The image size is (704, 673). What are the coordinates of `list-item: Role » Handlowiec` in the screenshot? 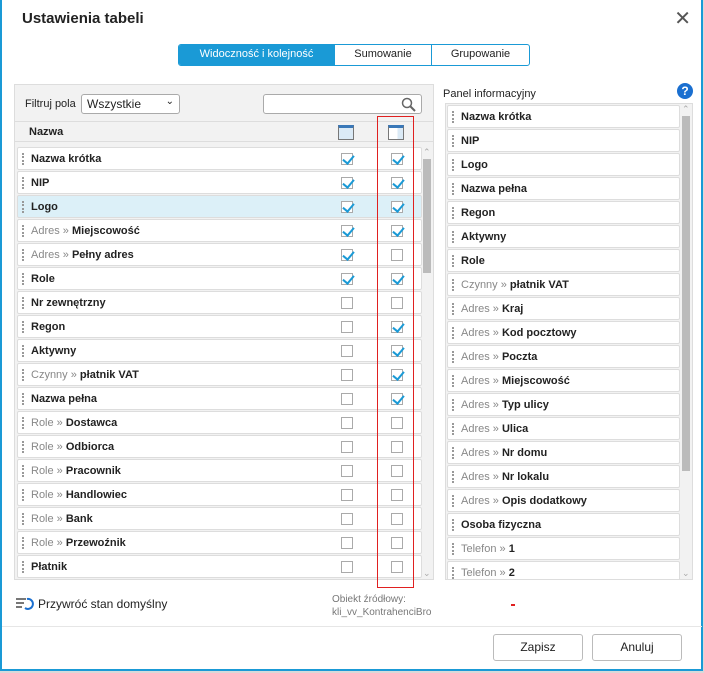 It's located at (219, 494).